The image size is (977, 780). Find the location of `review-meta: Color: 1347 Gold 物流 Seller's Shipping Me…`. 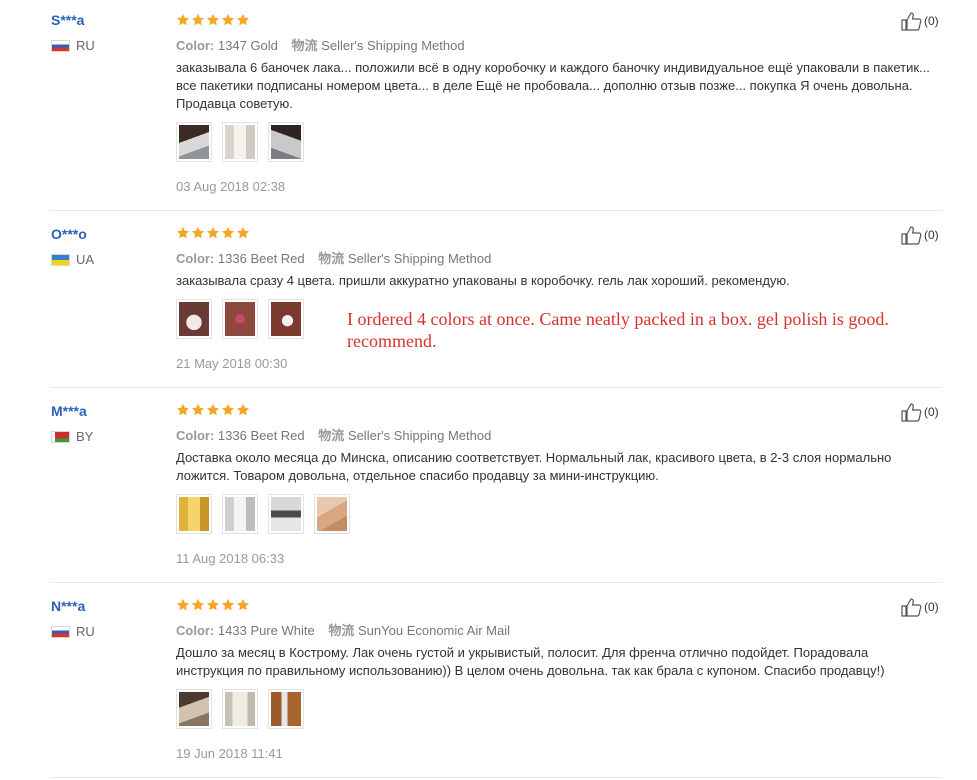

review-meta: Color: 1347 Gold 物流 Seller's Shipping Me… is located at coordinates (320, 44).